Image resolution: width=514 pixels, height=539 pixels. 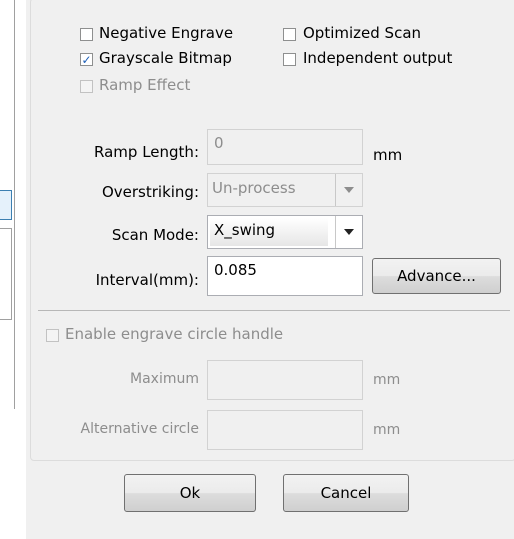 What do you see at coordinates (6, 274) in the screenshot?
I see `background-list-panel` at bounding box center [6, 274].